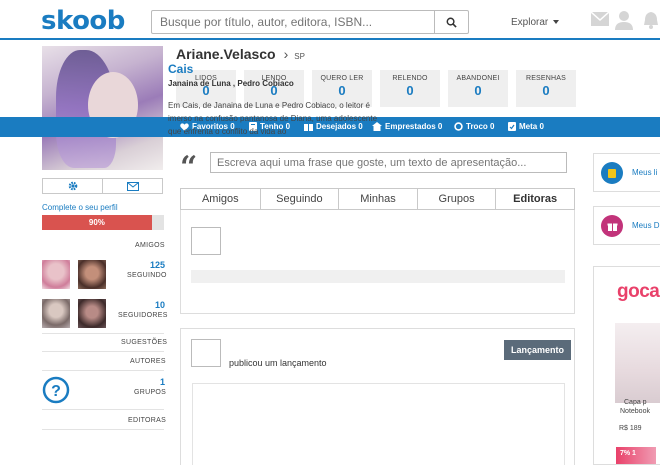  What do you see at coordinates (147, 420) in the screenshot?
I see `publishers-heading: EDITORAS` at bounding box center [147, 420].